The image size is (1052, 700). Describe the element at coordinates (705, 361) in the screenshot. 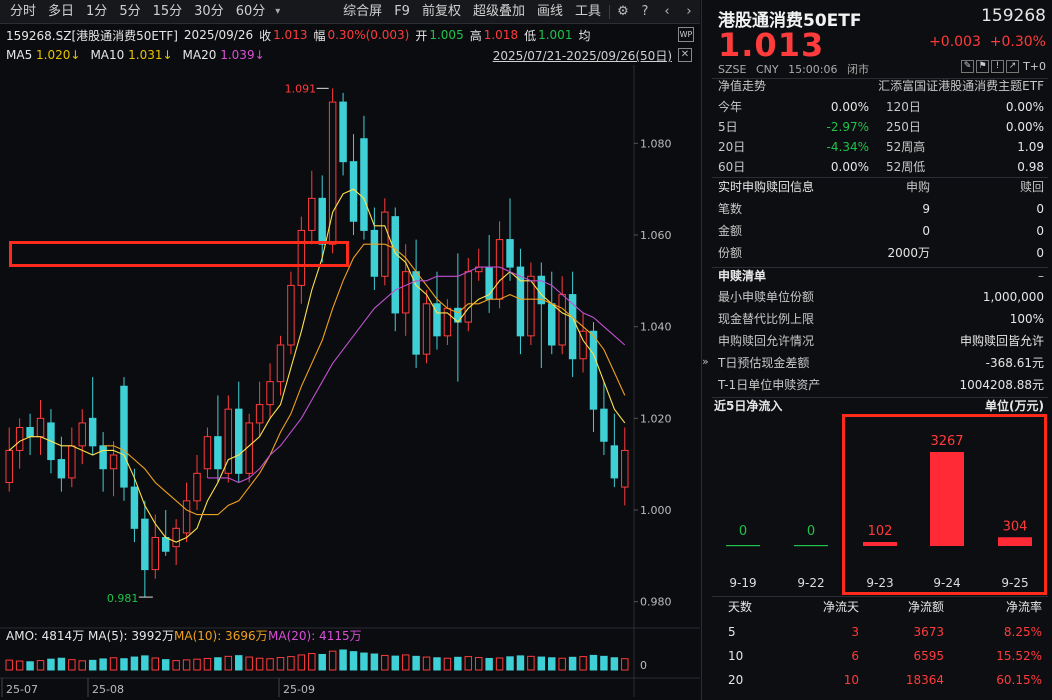

I see `expand-panel-icon: »` at that location.